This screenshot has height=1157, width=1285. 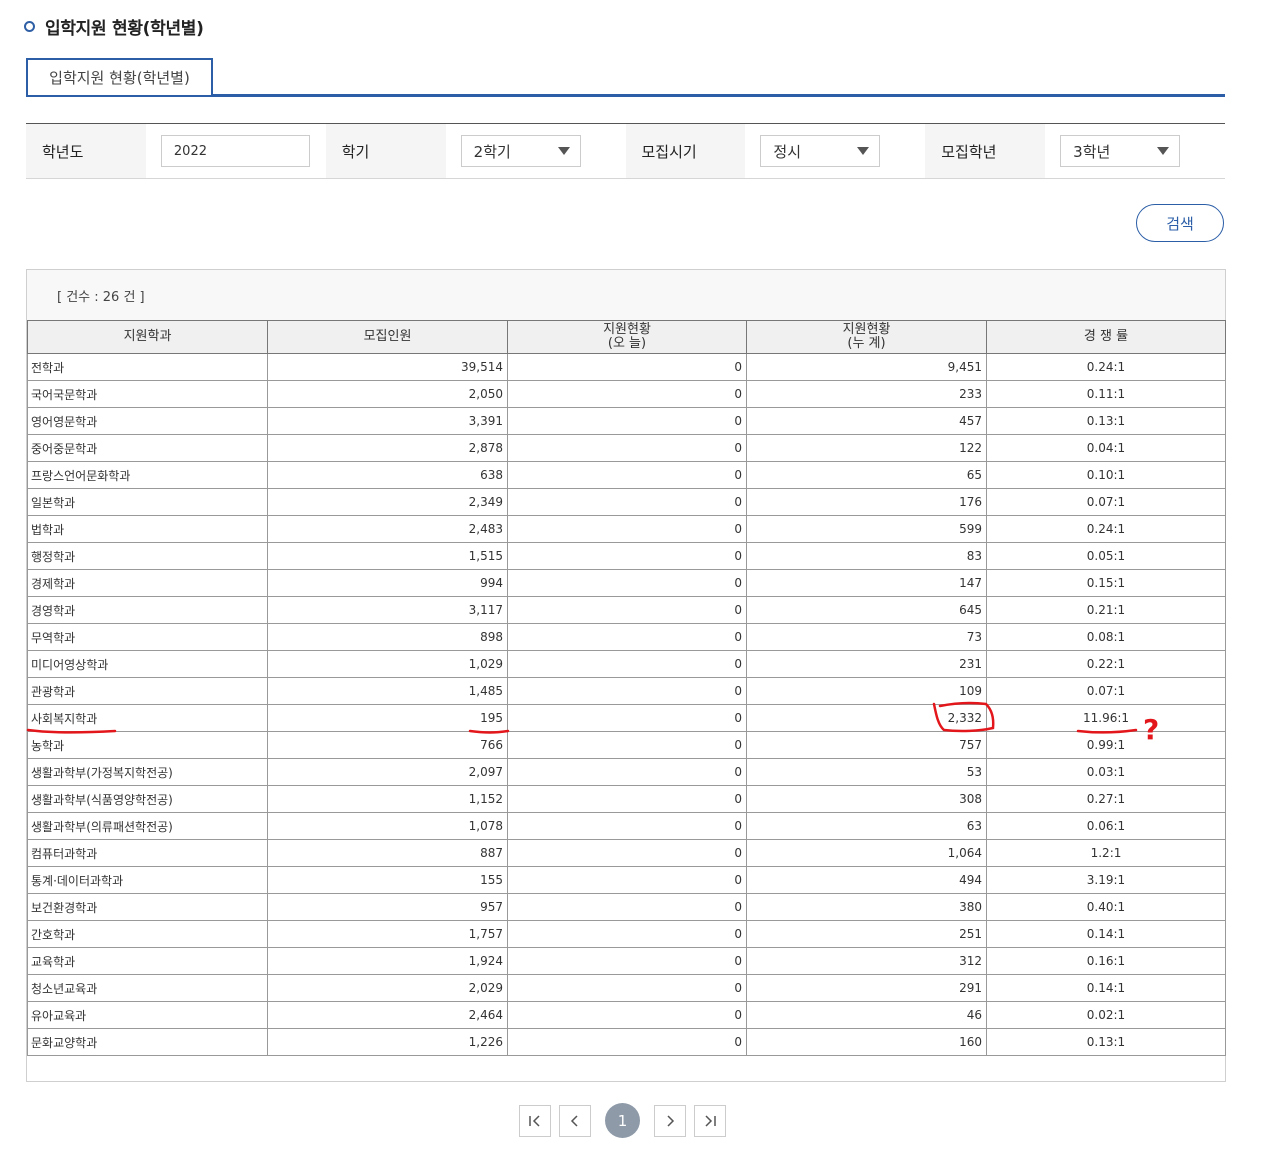 What do you see at coordinates (626, 295) in the screenshot?
I see `result-count: [ 건수 : 26 건 ]` at bounding box center [626, 295].